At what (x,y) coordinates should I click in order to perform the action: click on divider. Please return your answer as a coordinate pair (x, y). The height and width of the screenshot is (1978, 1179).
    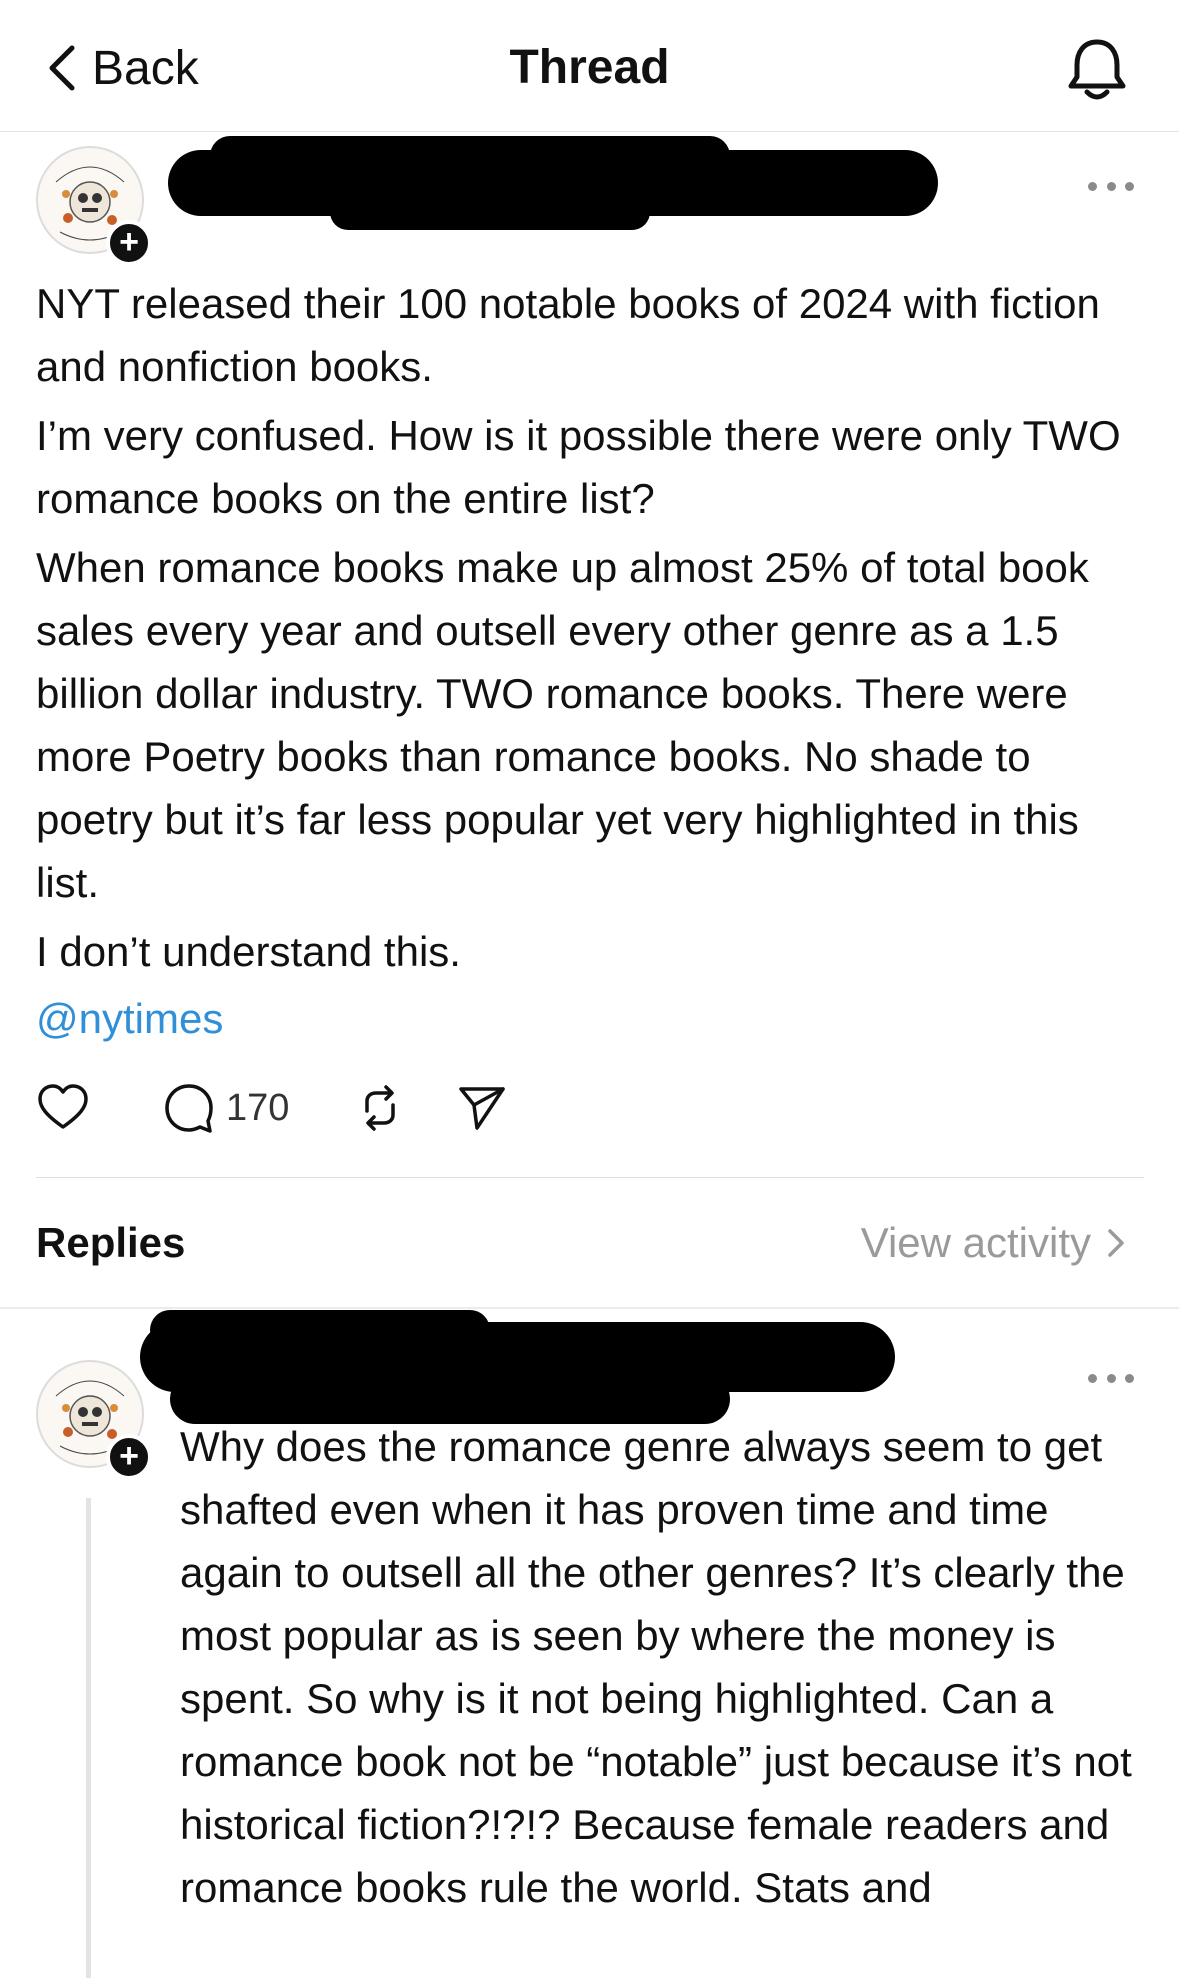
    Looking at the image, I should click on (590, 1177).